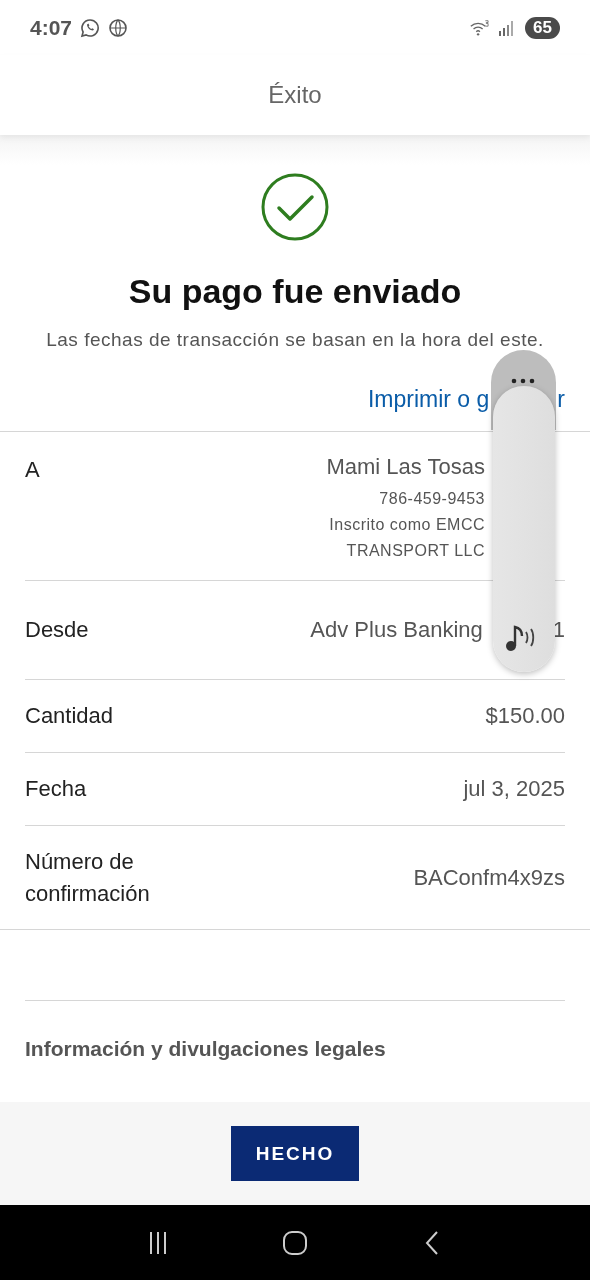  Describe the element at coordinates (56, 789) in the screenshot. I see `detail-label: Fecha` at that location.